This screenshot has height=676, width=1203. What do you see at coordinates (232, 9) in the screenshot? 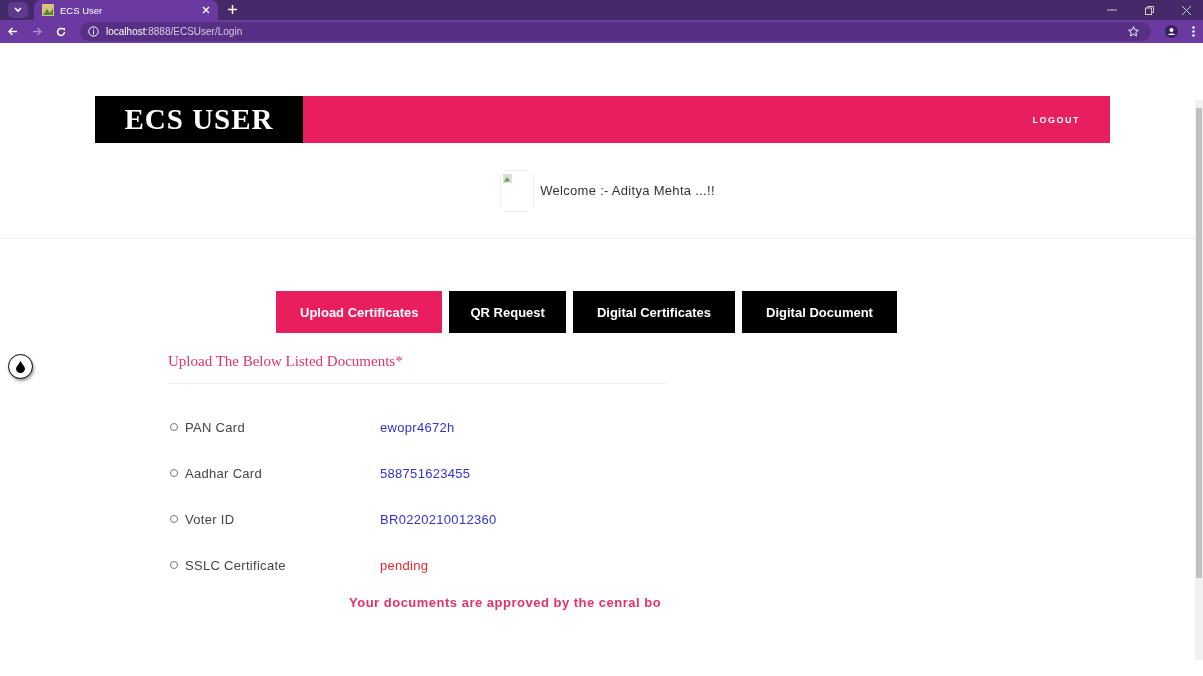
I see `new-tab-icon` at bounding box center [232, 9].